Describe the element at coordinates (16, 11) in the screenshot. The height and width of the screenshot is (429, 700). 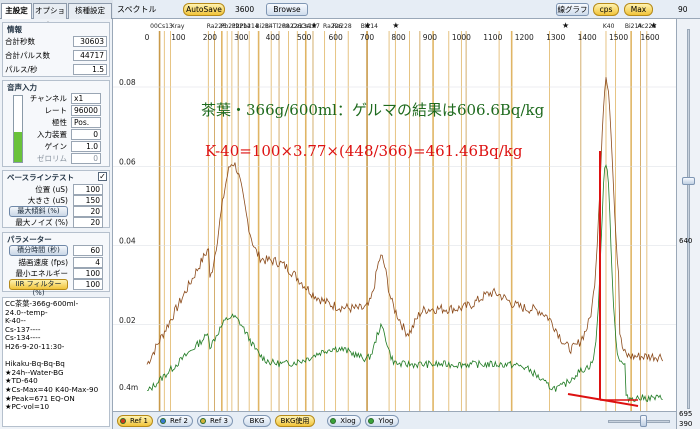
I see `tab-main-settings: 主設定` at that location.